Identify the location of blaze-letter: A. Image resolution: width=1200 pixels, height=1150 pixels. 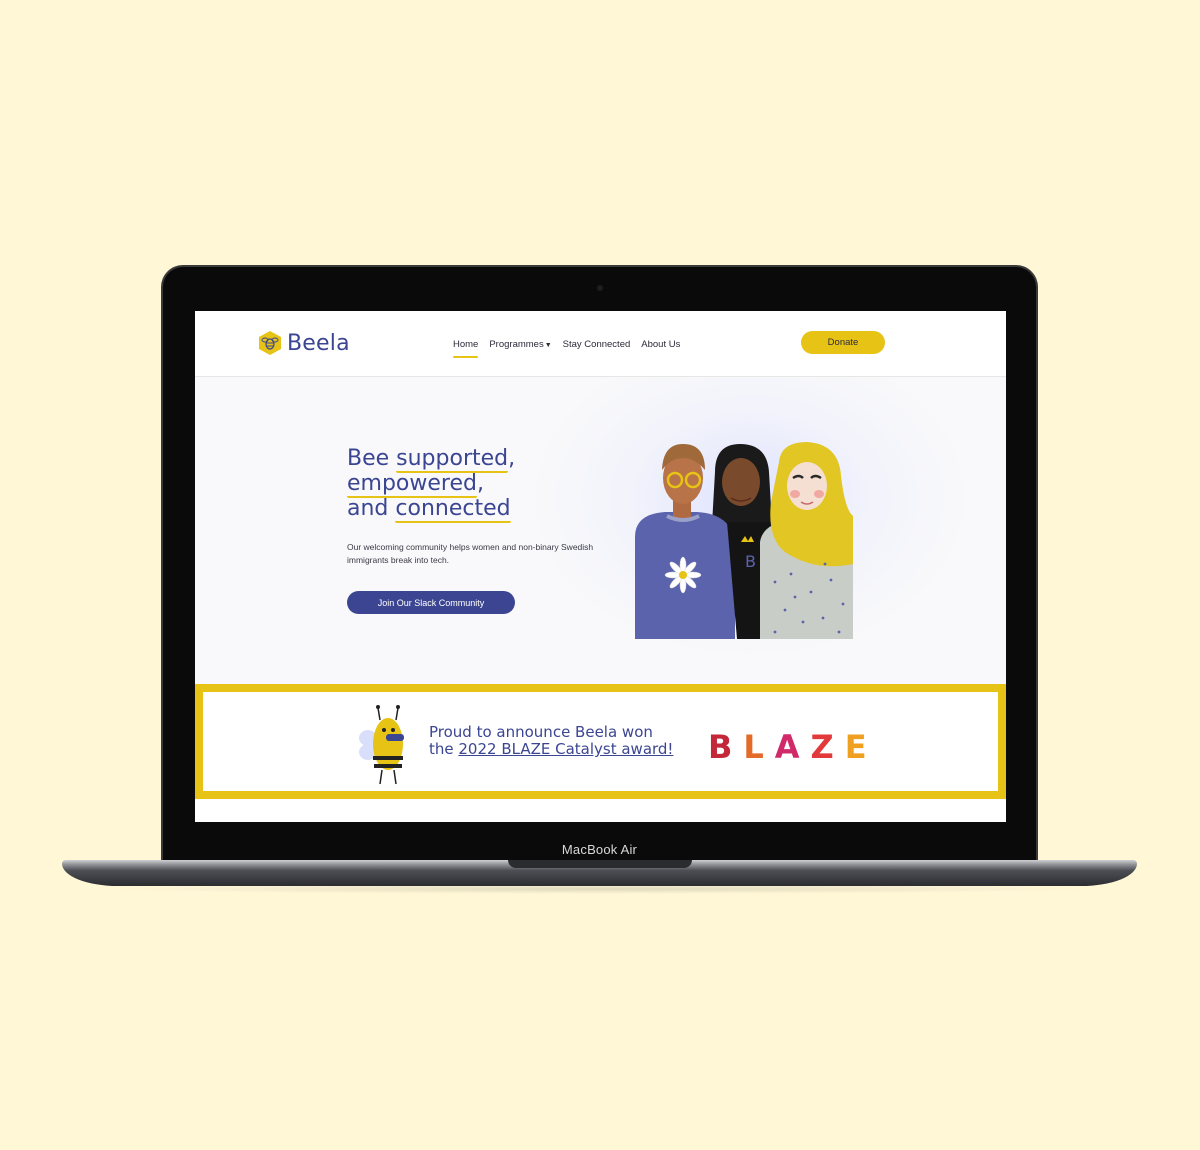
(787, 747).